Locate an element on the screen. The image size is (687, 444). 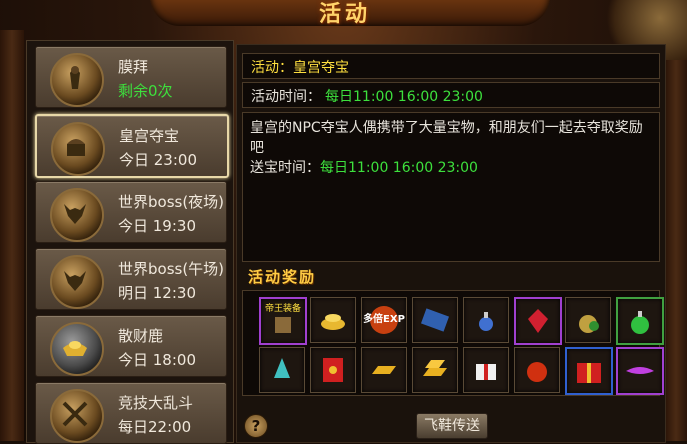
gold-coins-icon is located at coordinates (333, 320).